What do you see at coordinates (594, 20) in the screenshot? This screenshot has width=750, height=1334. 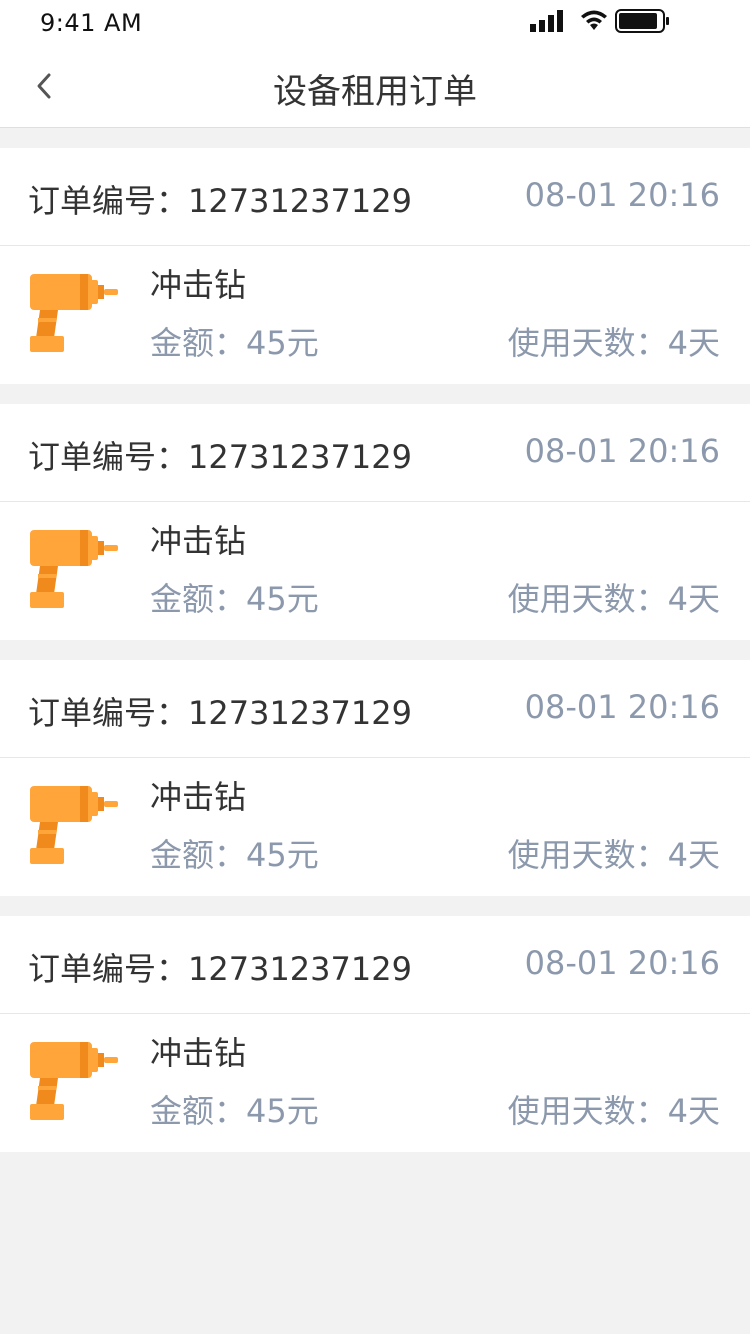 I see `wifi-icon` at bounding box center [594, 20].